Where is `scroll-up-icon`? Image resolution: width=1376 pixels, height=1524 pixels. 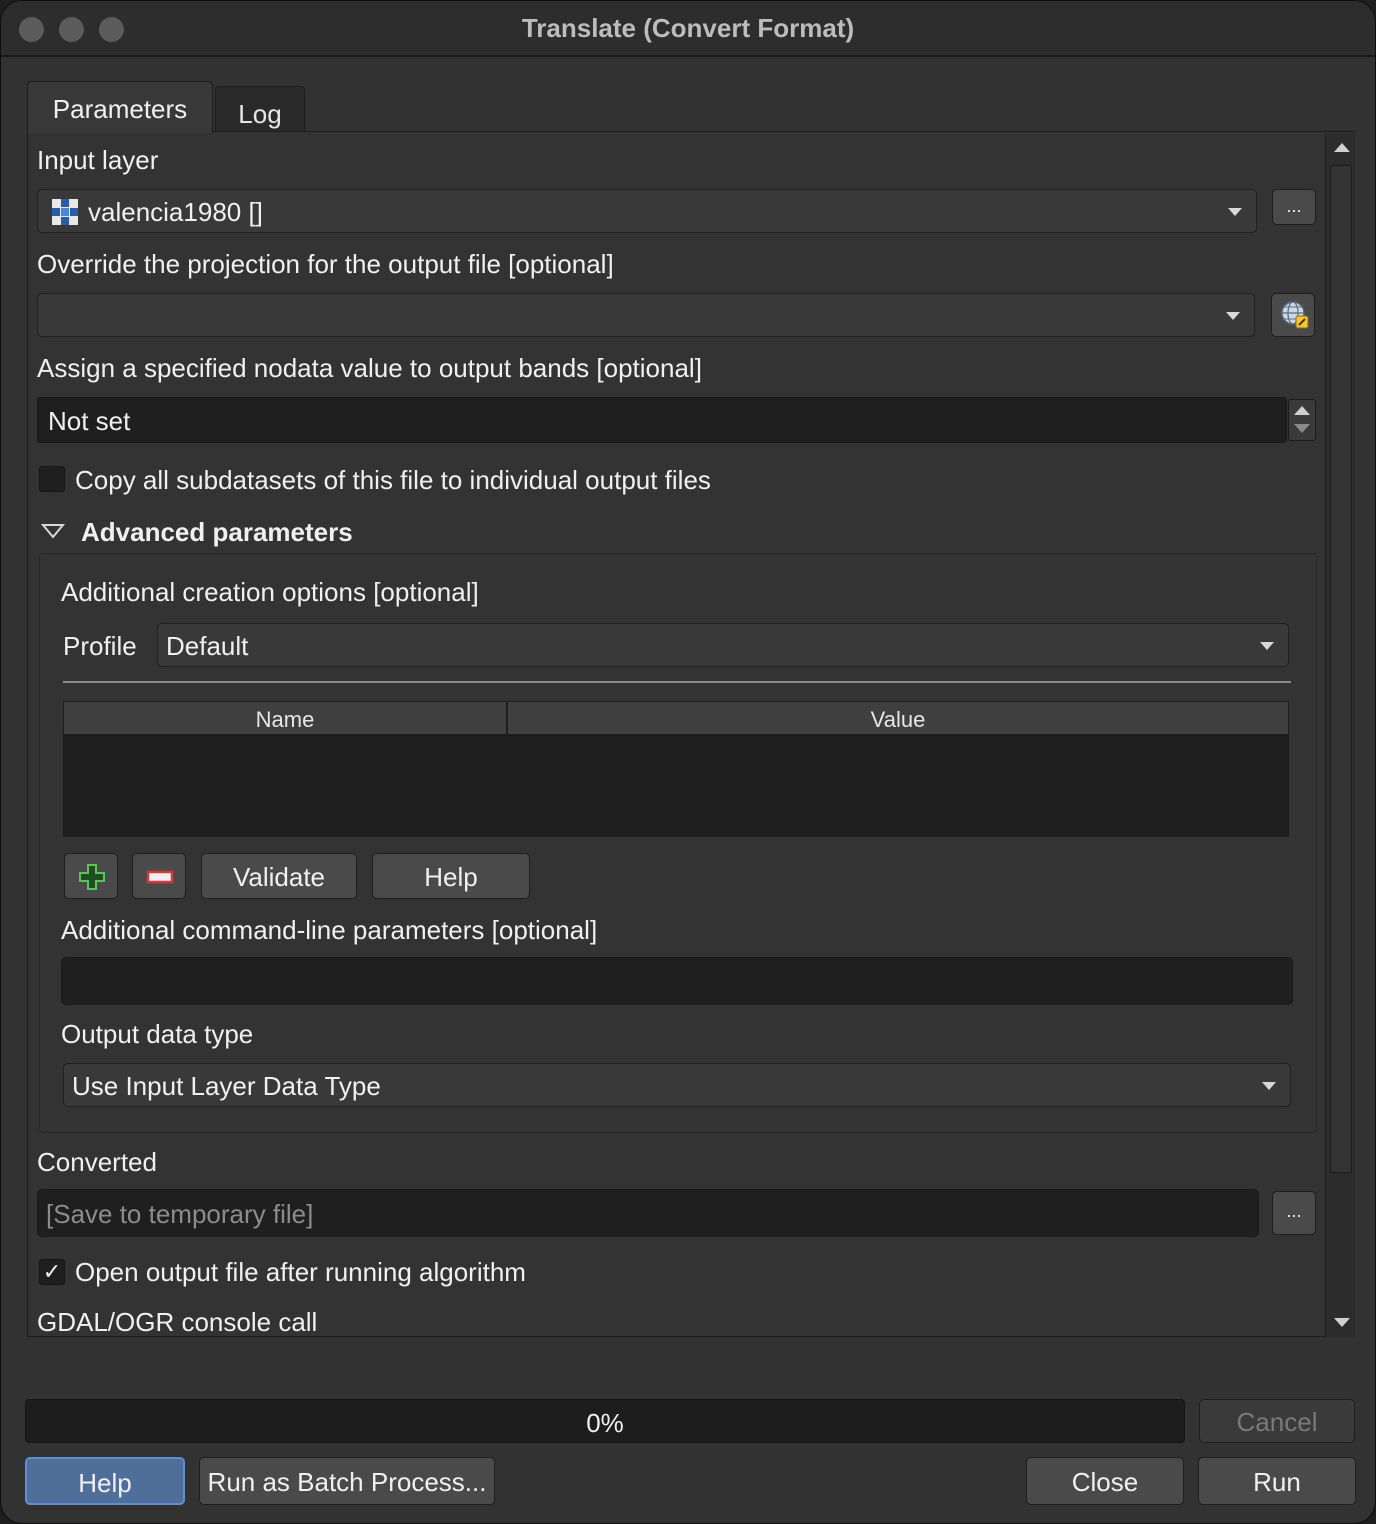 scroll-up-icon is located at coordinates (1342, 147).